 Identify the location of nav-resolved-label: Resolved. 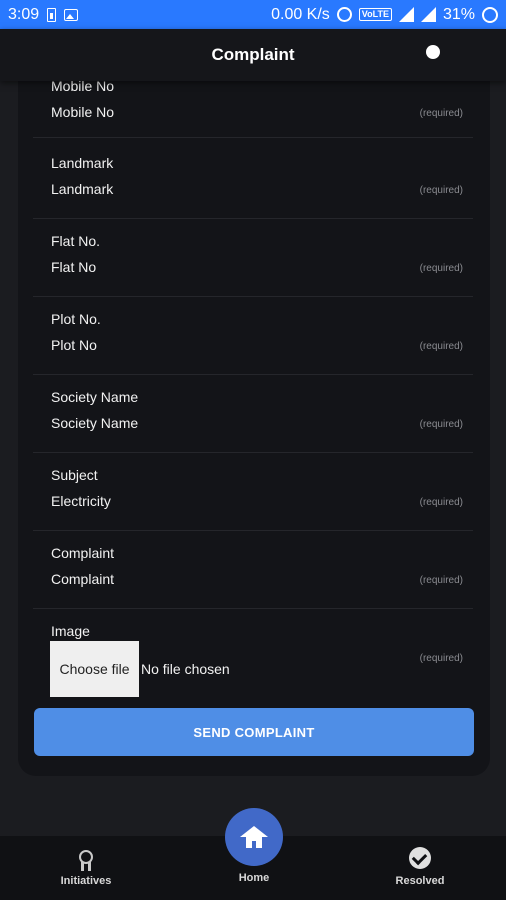
(420, 881).